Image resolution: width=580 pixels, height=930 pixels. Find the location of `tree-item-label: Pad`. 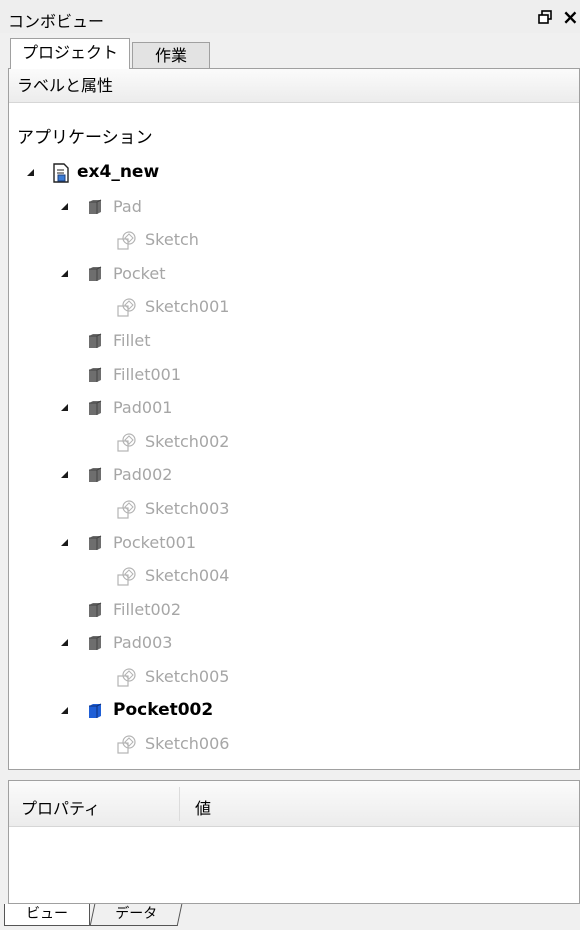

tree-item-label: Pad is located at coordinates (127, 206).